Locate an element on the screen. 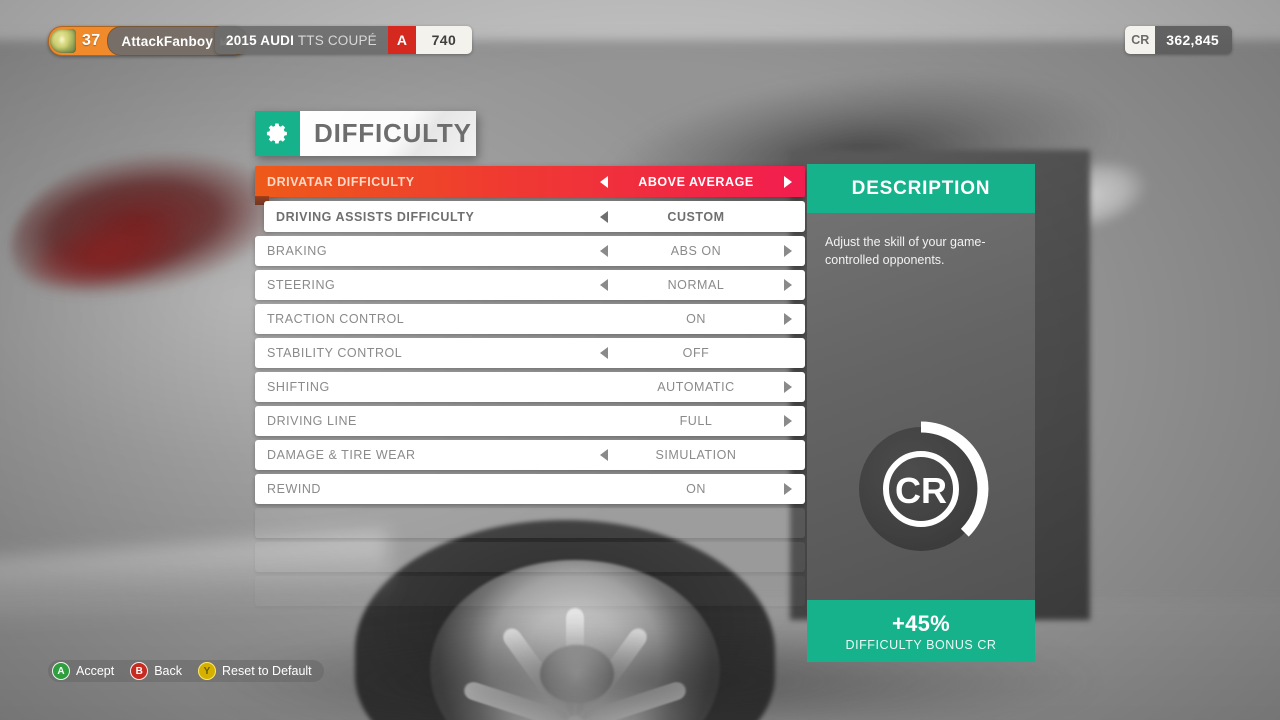  player-level: 37 is located at coordinates (91, 40).